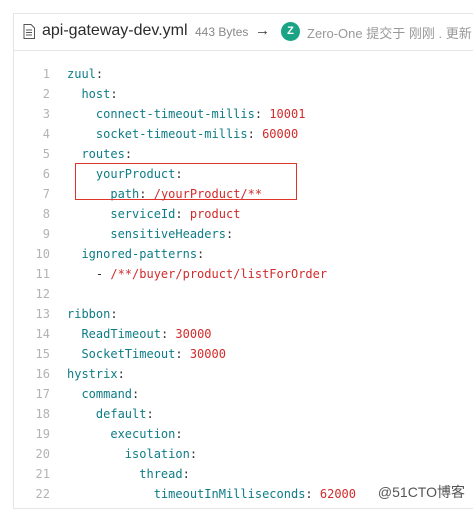 This screenshot has width=473, height=513. What do you see at coordinates (243, 334) in the screenshot?
I see `code-line: 14 ReadTimeout: 30000` at bounding box center [243, 334].